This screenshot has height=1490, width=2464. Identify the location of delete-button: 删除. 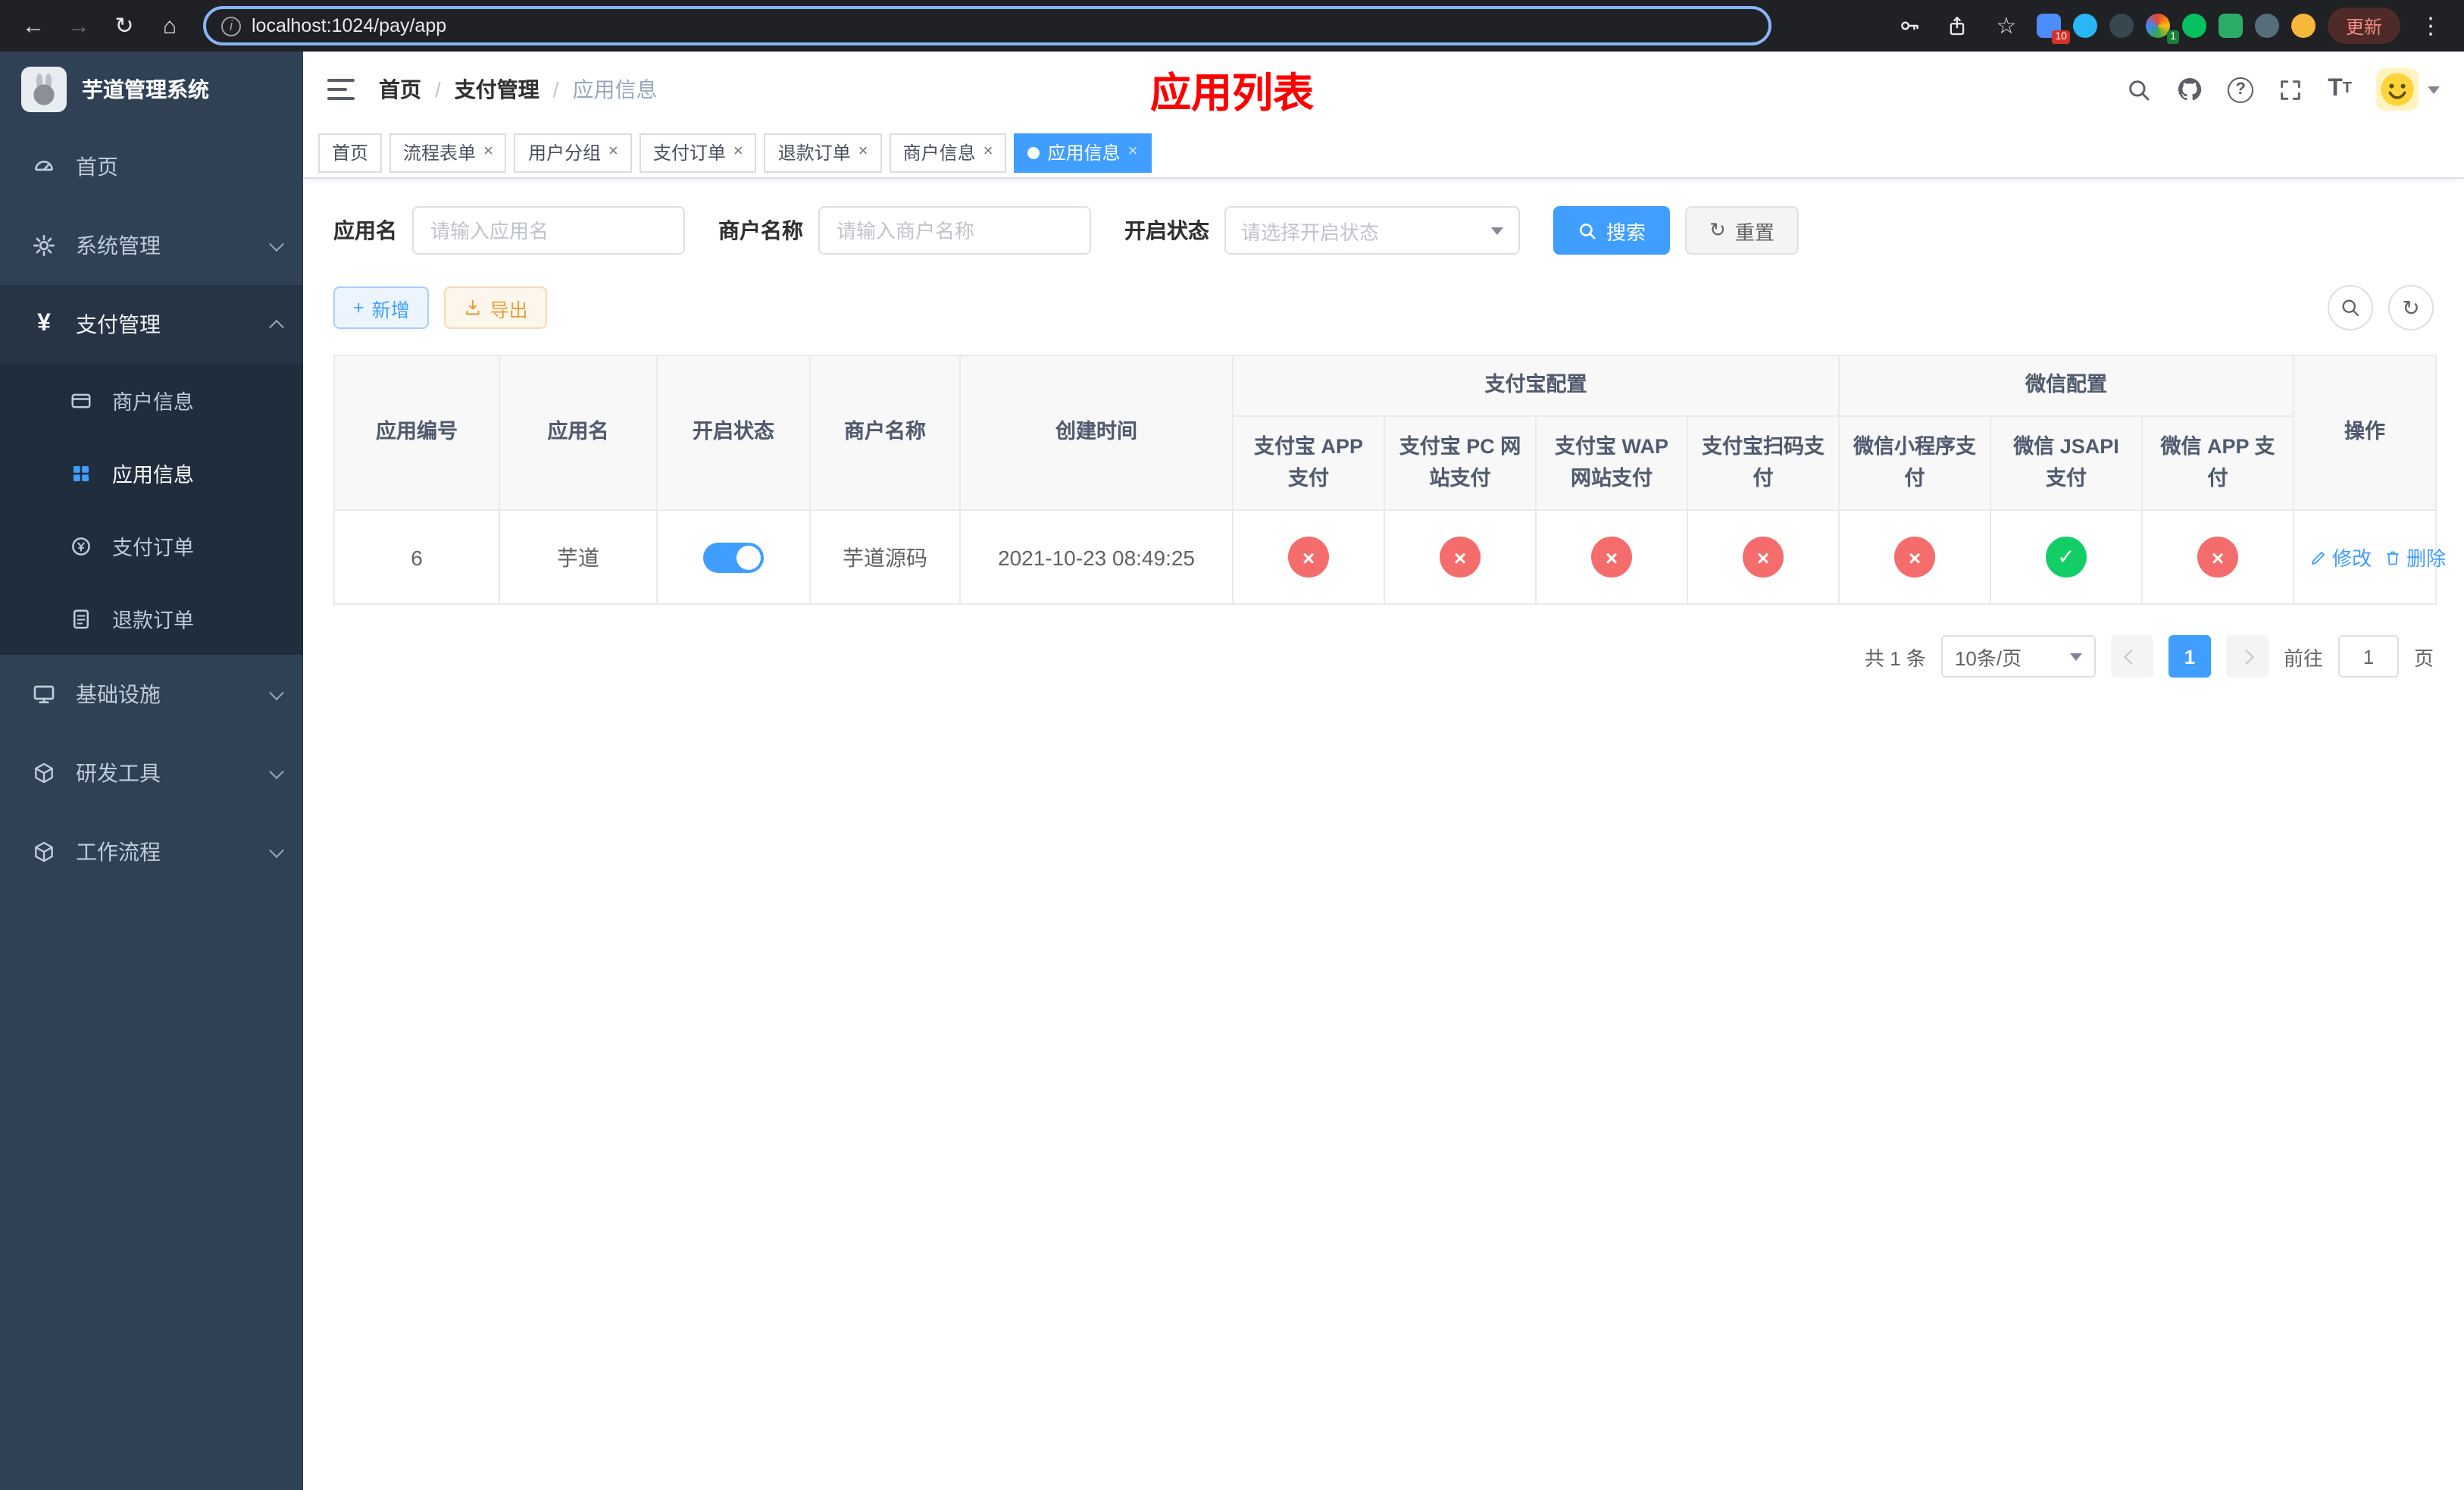
(2415, 557).